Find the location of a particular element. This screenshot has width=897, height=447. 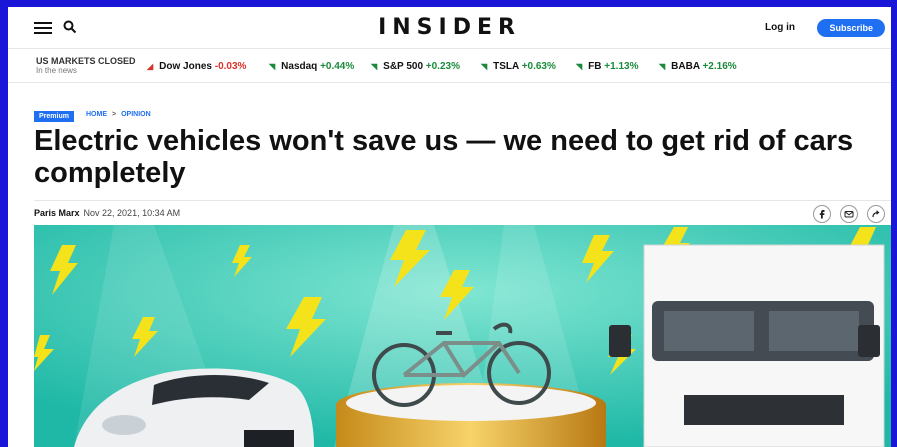

email-icon is located at coordinates (849, 214).